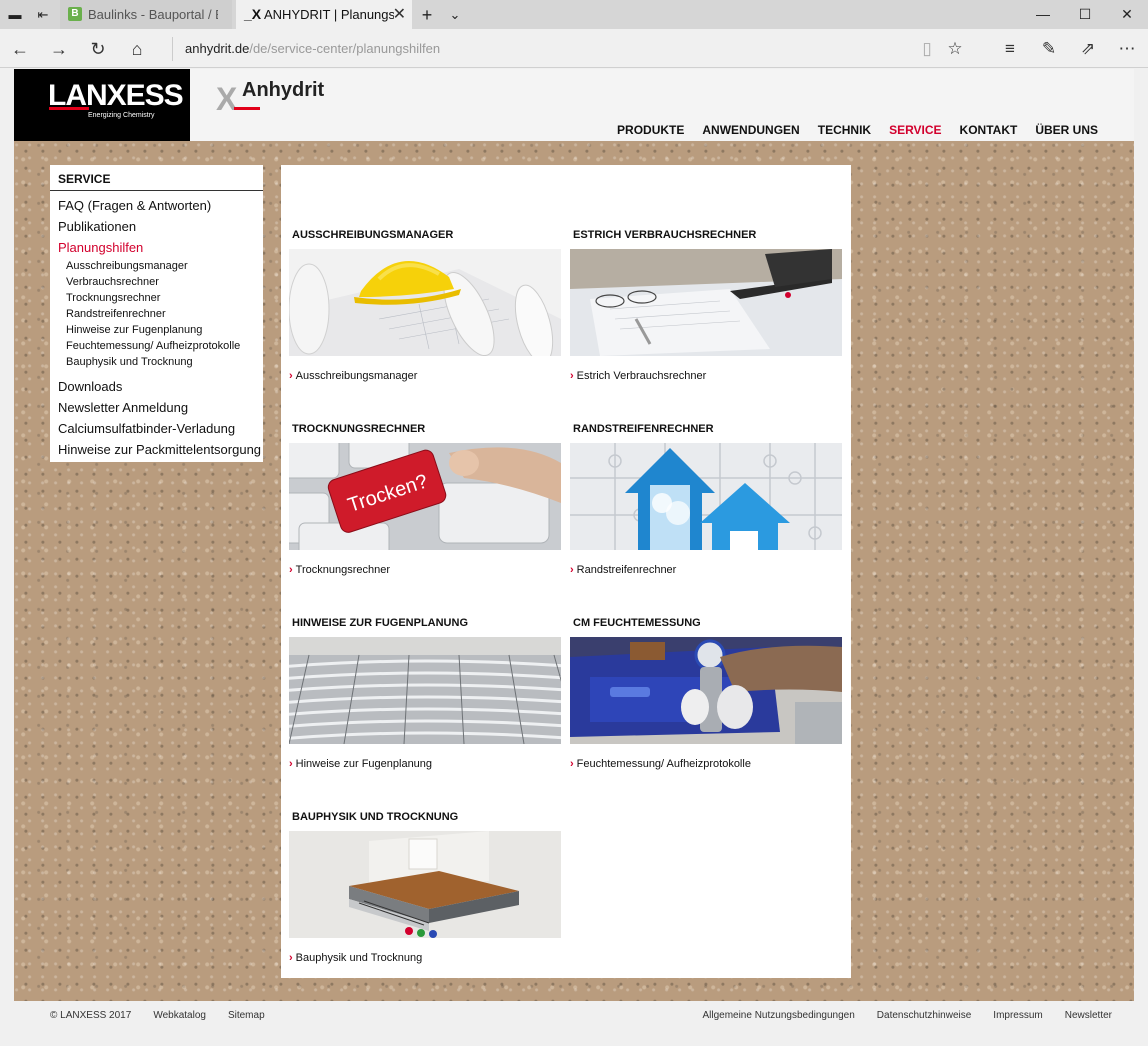  Describe the element at coordinates (137, 49) in the screenshot. I see `home-icon: ⌂` at that location.